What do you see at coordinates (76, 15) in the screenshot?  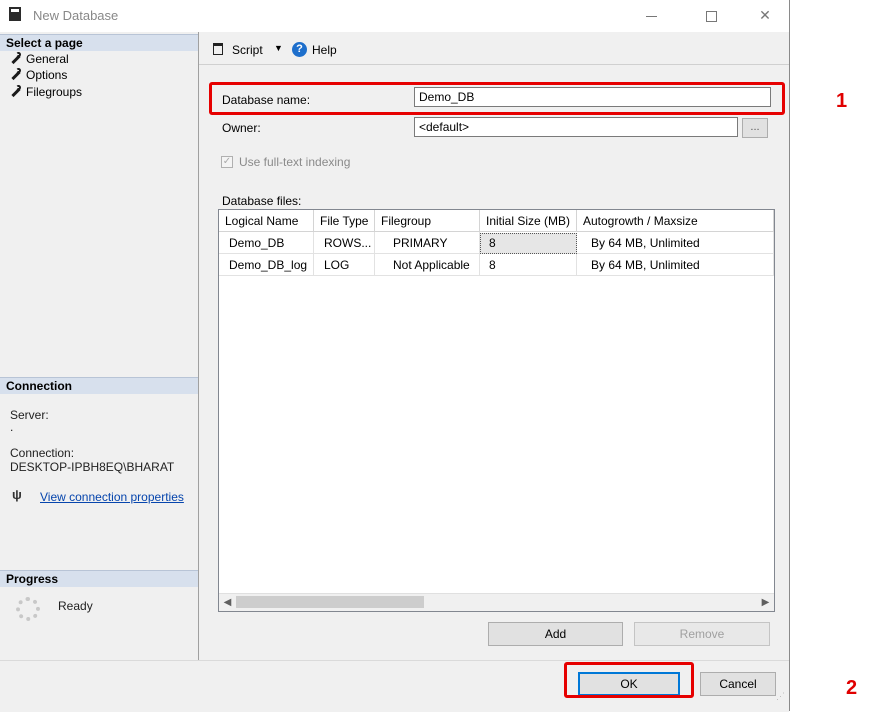 I see `window-title: New Database` at bounding box center [76, 15].